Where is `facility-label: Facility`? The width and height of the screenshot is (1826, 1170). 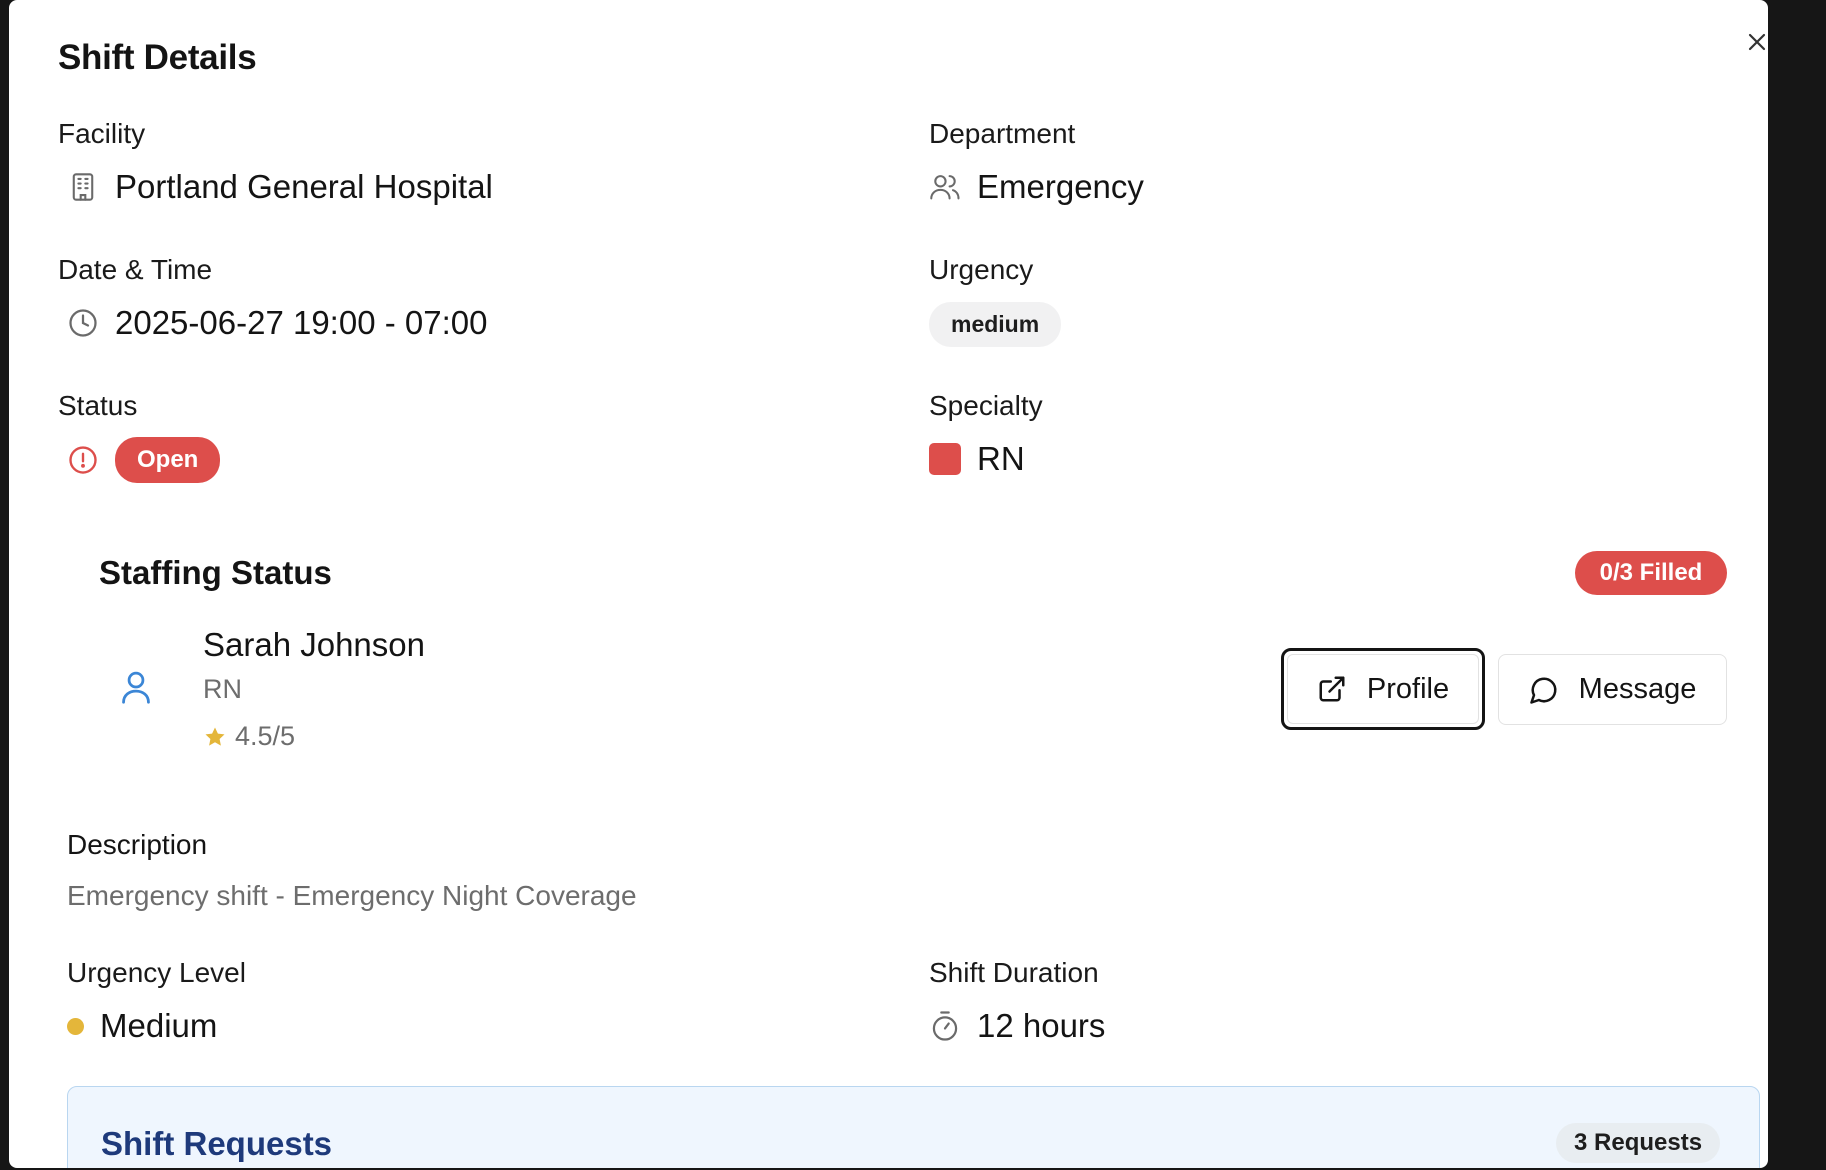
facility-label: Facility is located at coordinates (102, 133).